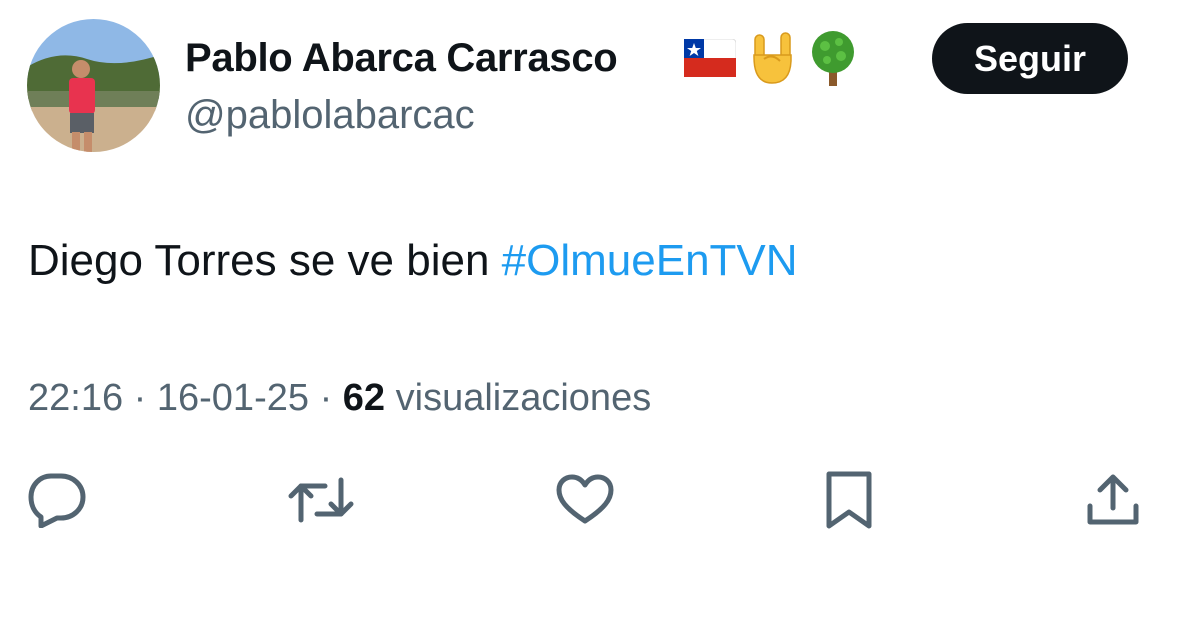 The image size is (1179, 643). Describe the element at coordinates (364, 398) in the screenshot. I see `views-count: 62` at that location.